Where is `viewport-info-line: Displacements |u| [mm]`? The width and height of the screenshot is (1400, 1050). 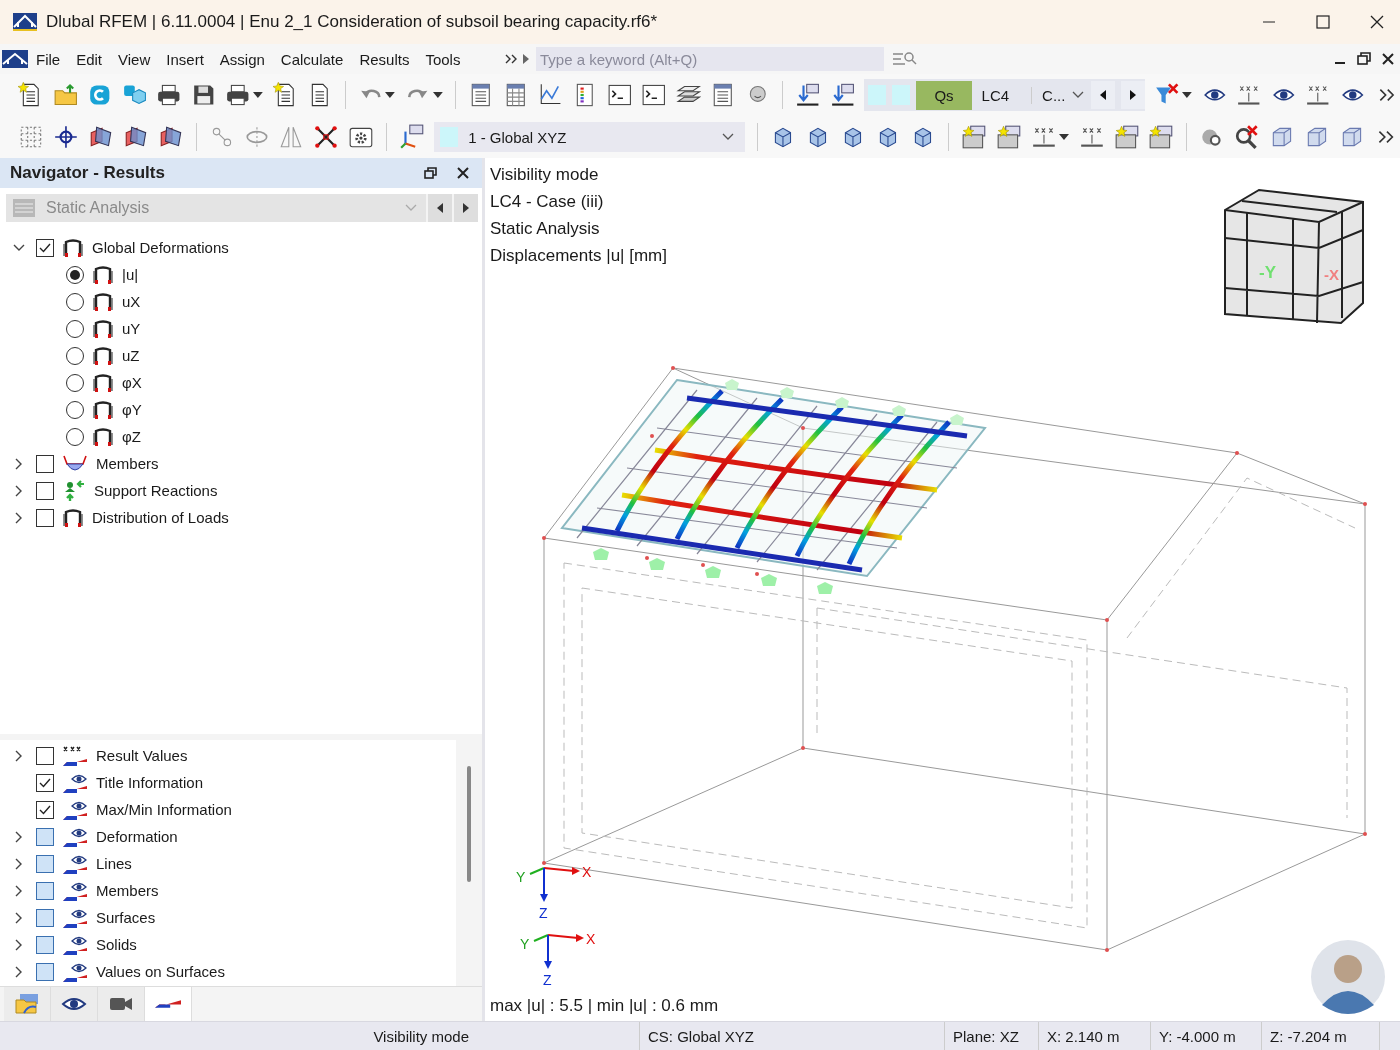 viewport-info-line: Displacements |u| [mm] is located at coordinates (578, 255).